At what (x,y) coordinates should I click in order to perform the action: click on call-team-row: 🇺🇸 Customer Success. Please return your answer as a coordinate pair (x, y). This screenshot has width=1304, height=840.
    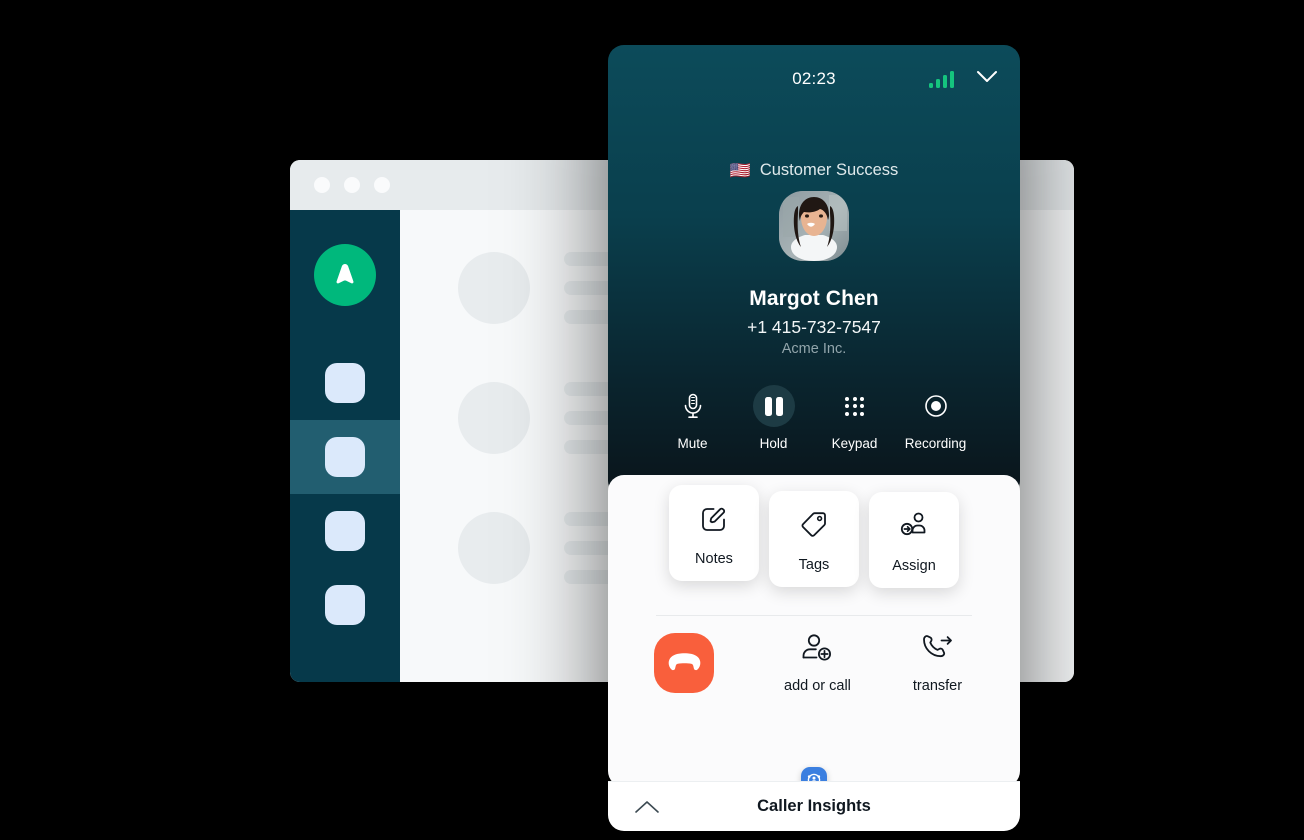
    Looking at the image, I should click on (814, 170).